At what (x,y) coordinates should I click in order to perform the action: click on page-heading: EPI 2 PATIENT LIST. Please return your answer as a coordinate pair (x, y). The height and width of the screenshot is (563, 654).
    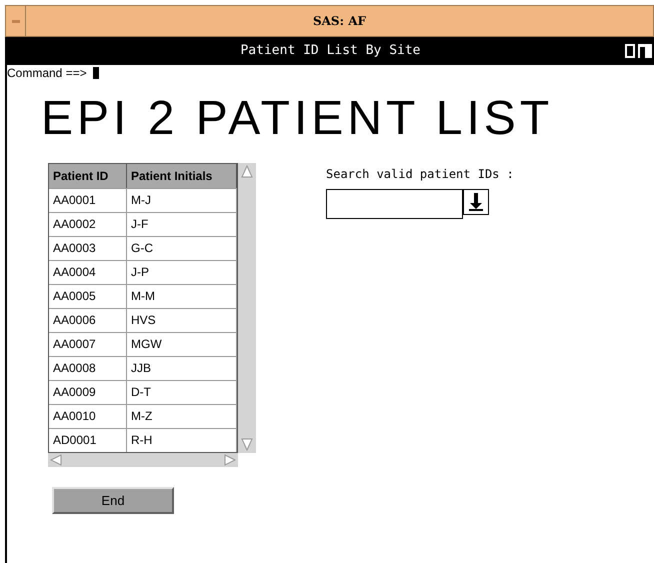
    Looking at the image, I should click on (297, 119).